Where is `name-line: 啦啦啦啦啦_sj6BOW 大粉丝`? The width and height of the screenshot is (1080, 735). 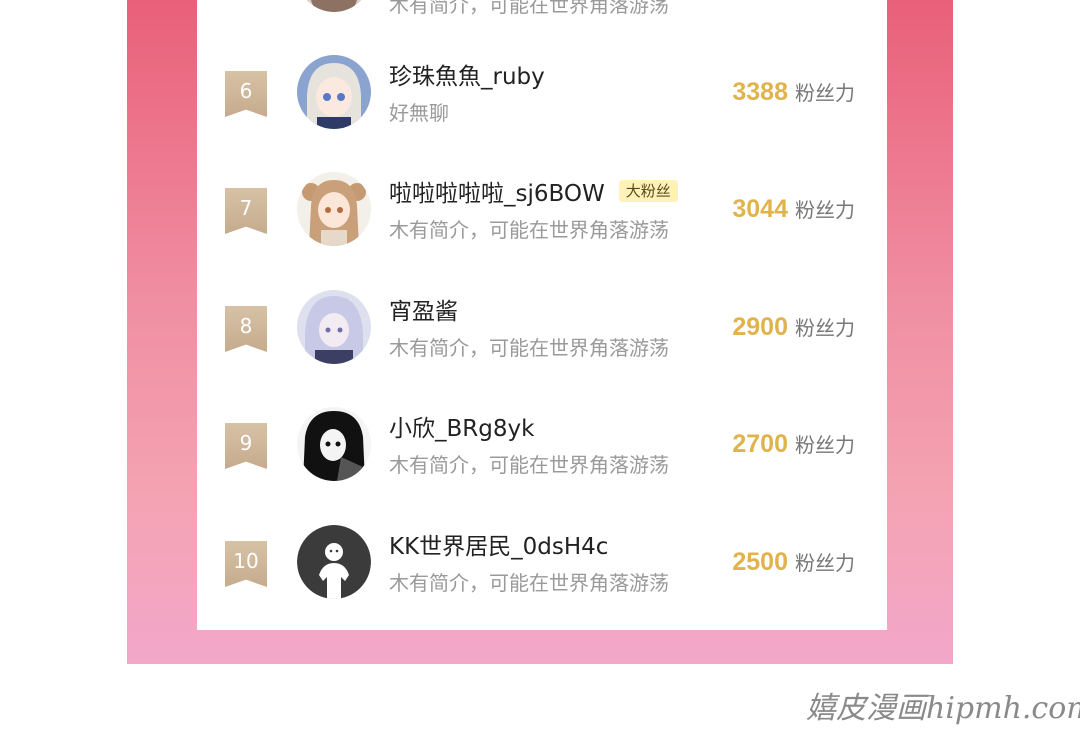 name-line: 啦啦啦啦啦_sj6BOW 大粉丝 is located at coordinates (533, 191).